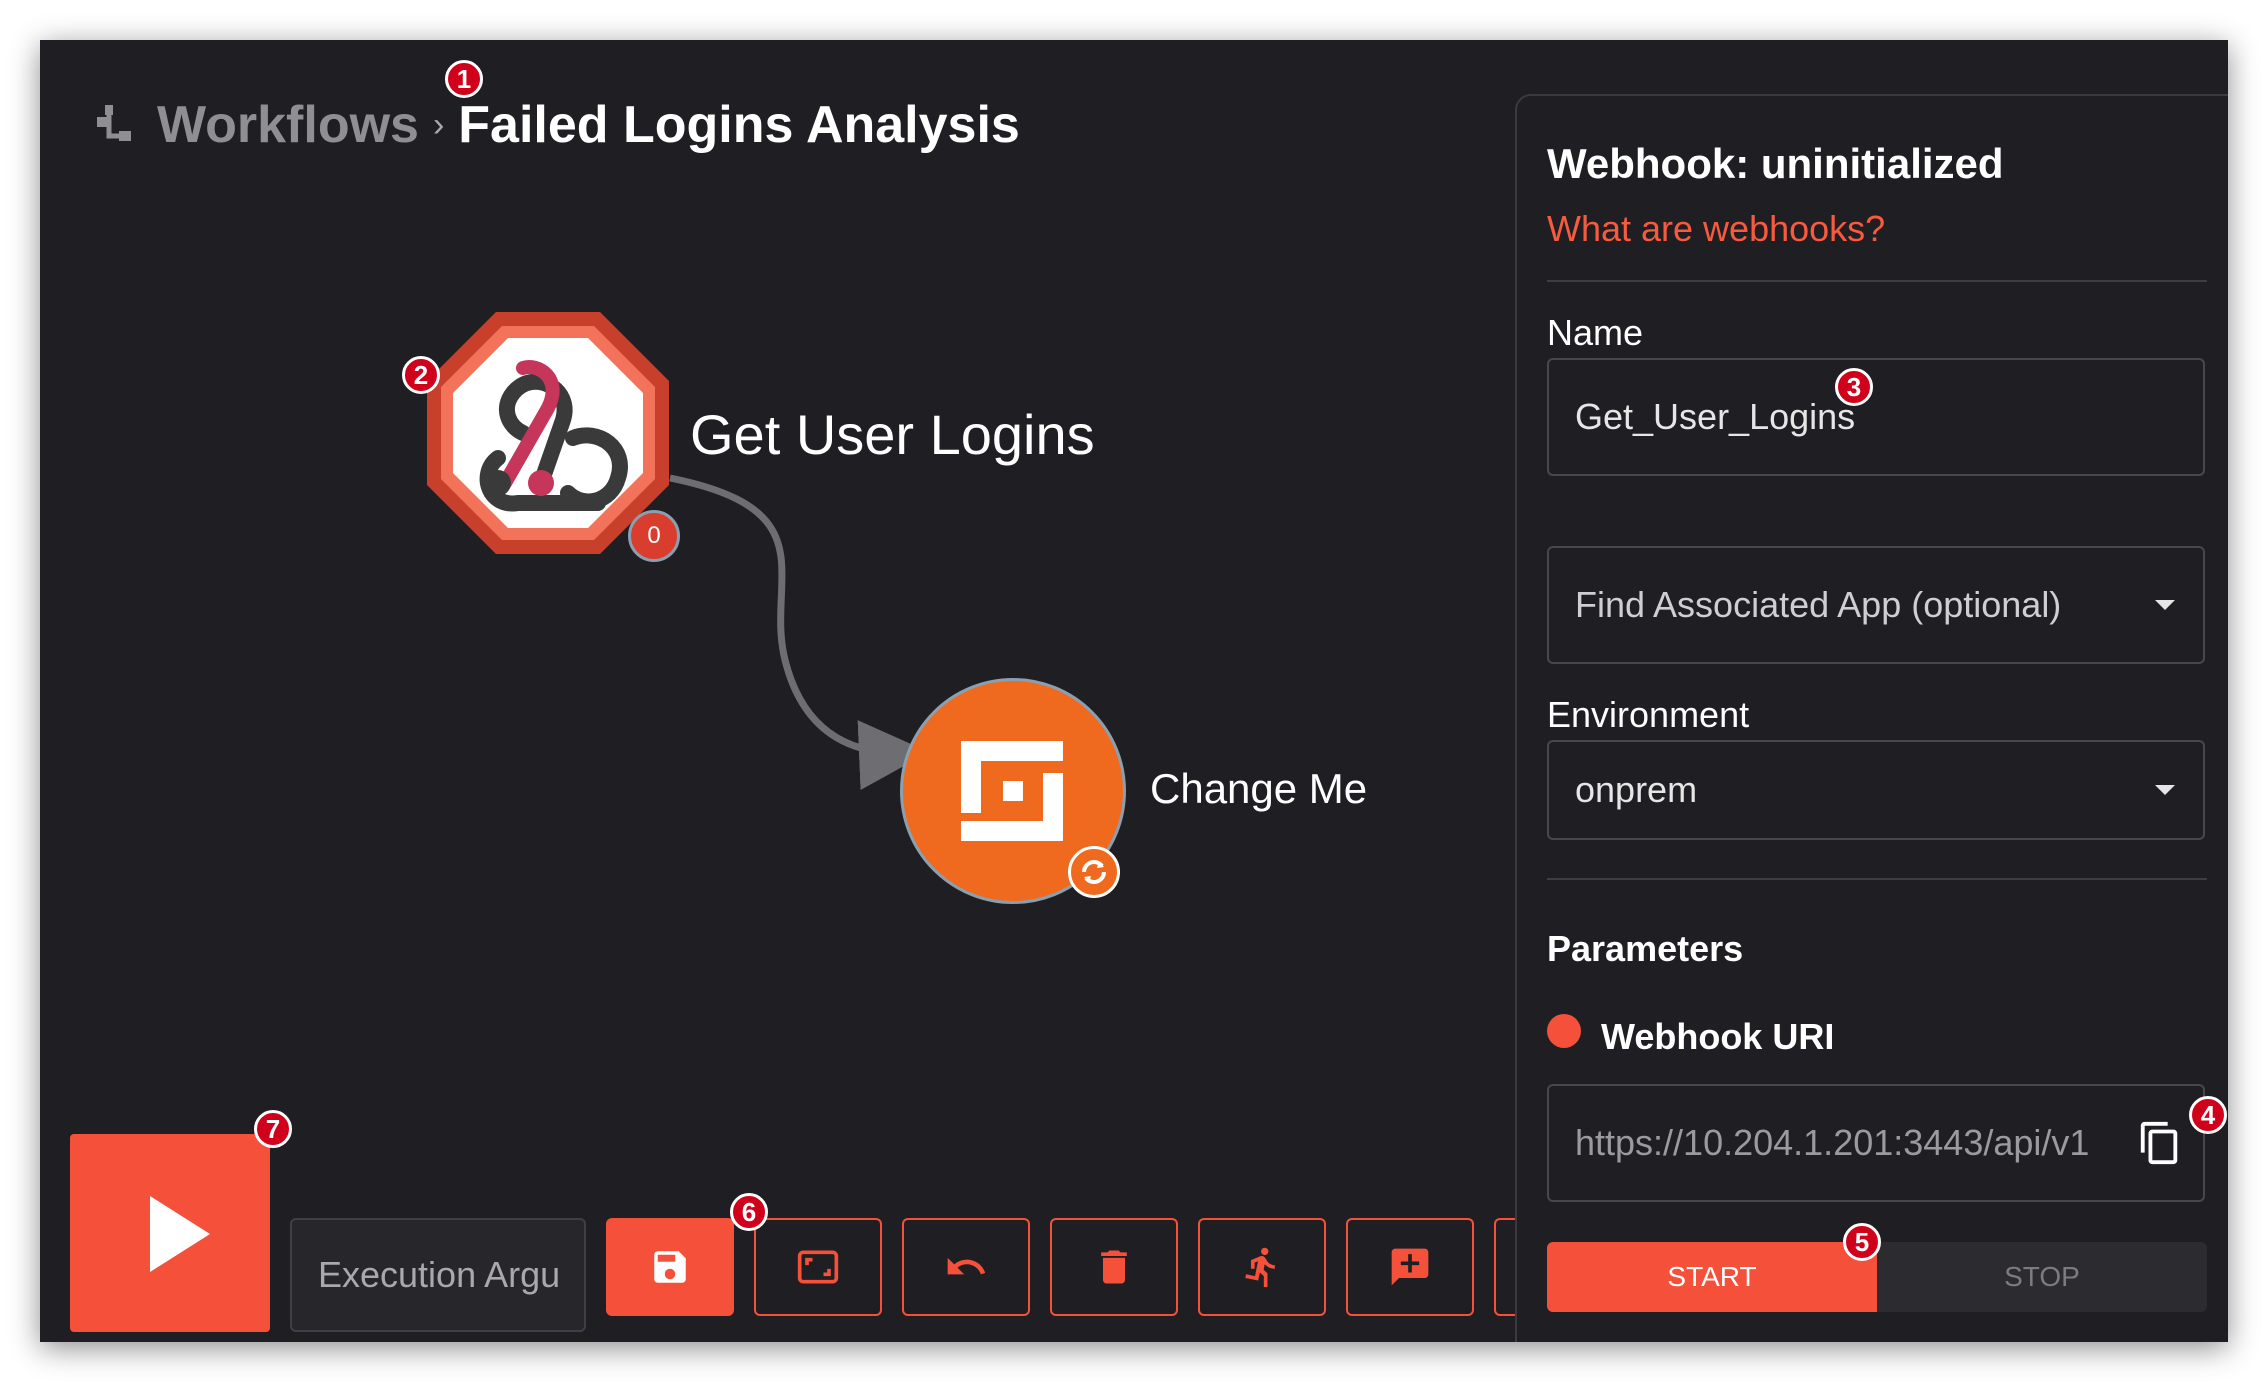 The width and height of the screenshot is (2268, 1384). Describe the element at coordinates (464, 79) in the screenshot. I see `step-badge-1: 1` at that location.